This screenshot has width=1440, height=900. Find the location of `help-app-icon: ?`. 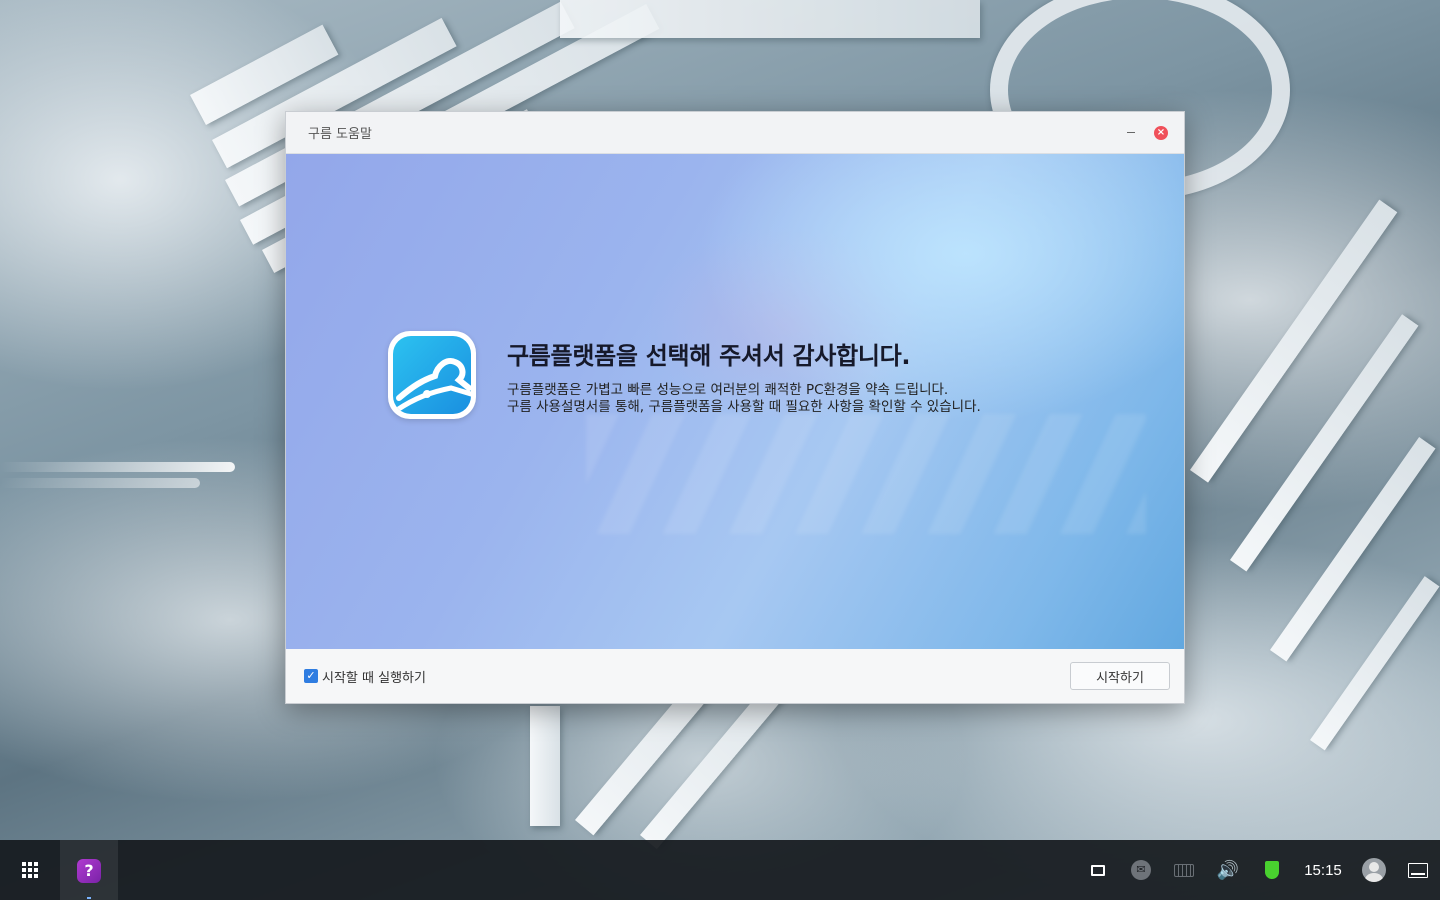

help-app-icon: ? is located at coordinates (89, 871).